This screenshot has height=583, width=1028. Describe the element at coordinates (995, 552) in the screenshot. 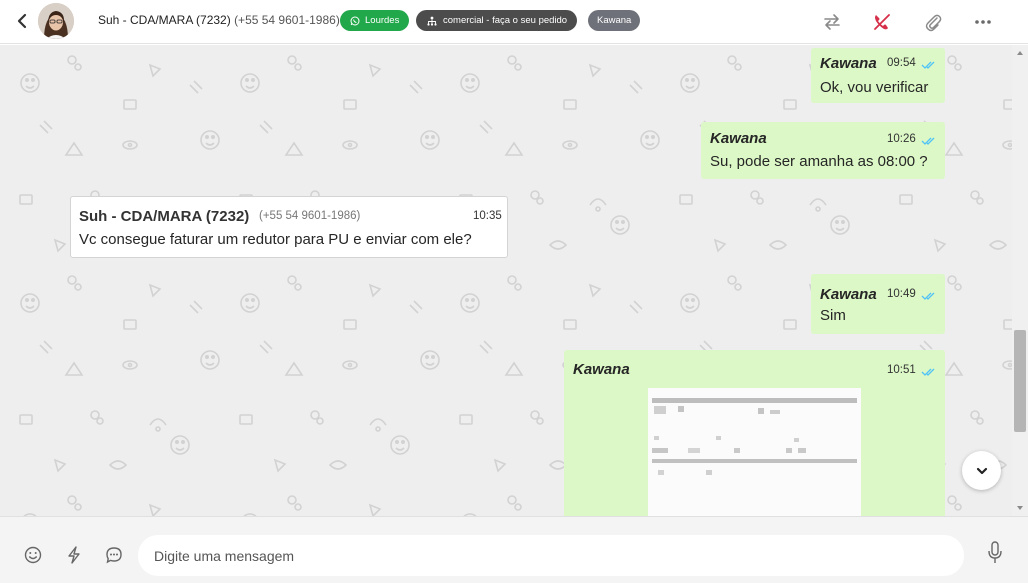

I see `microphone-icon` at that location.